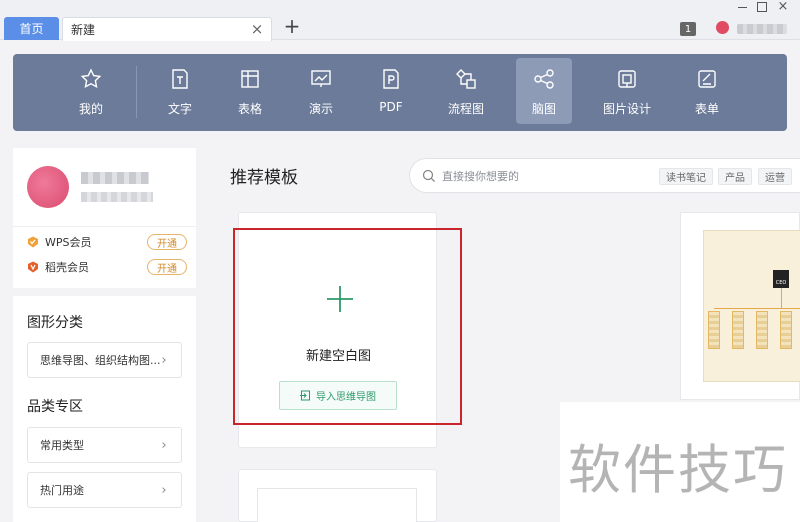 Image resolution: width=800 pixels, height=522 pixels. I want to click on tool-pdf: PDF, so click(391, 91).